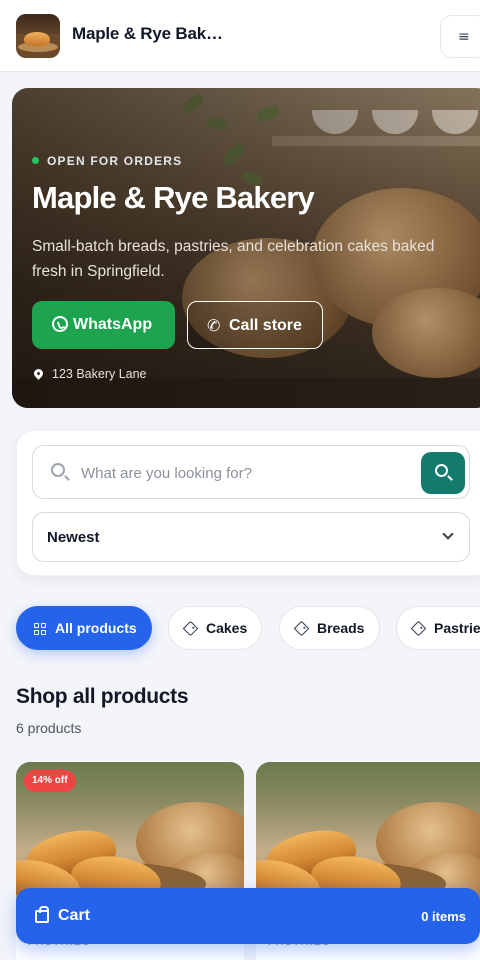 This screenshot has width=480, height=960. Describe the element at coordinates (38, 373) in the screenshot. I see `map-pin-icon` at that location.